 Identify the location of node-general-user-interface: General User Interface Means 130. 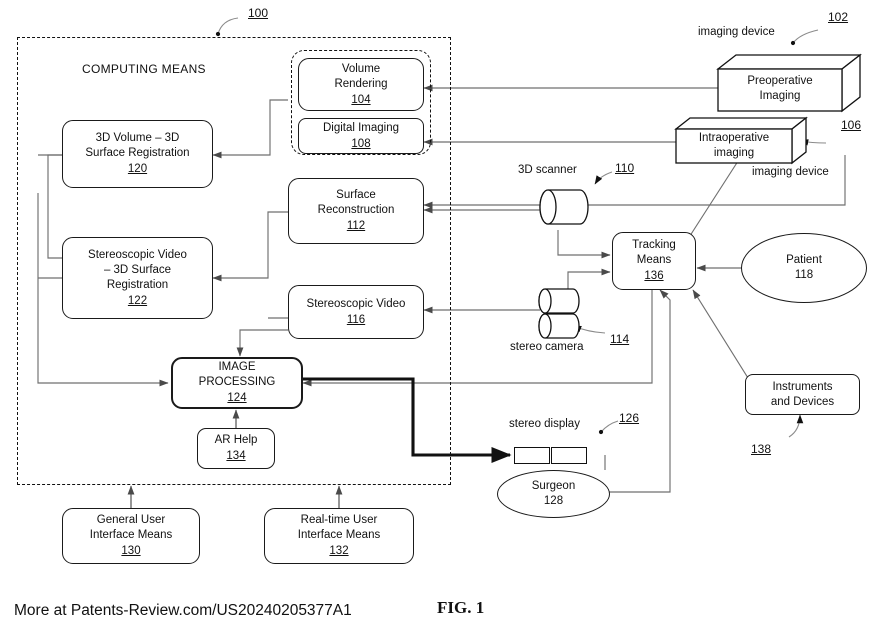
(131, 536).